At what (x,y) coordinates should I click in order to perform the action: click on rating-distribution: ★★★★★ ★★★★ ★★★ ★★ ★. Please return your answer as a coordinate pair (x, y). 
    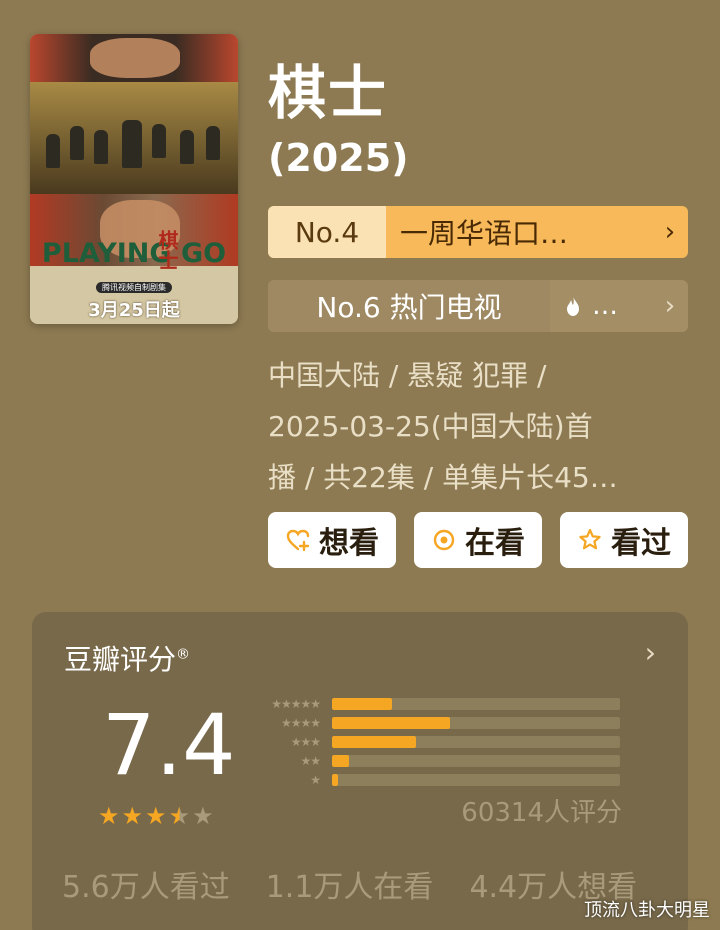
    Looking at the image, I should click on (434, 741).